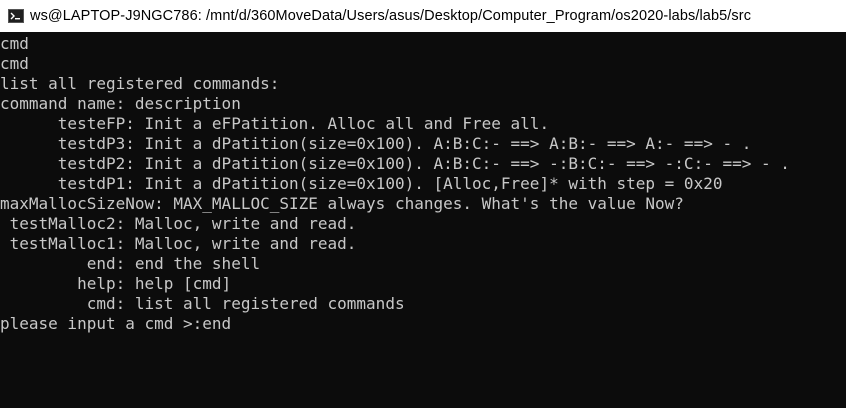 The height and width of the screenshot is (408, 846). I want to click on console-line: testMalloc2: Malloc, write and read., so click(178, 223).